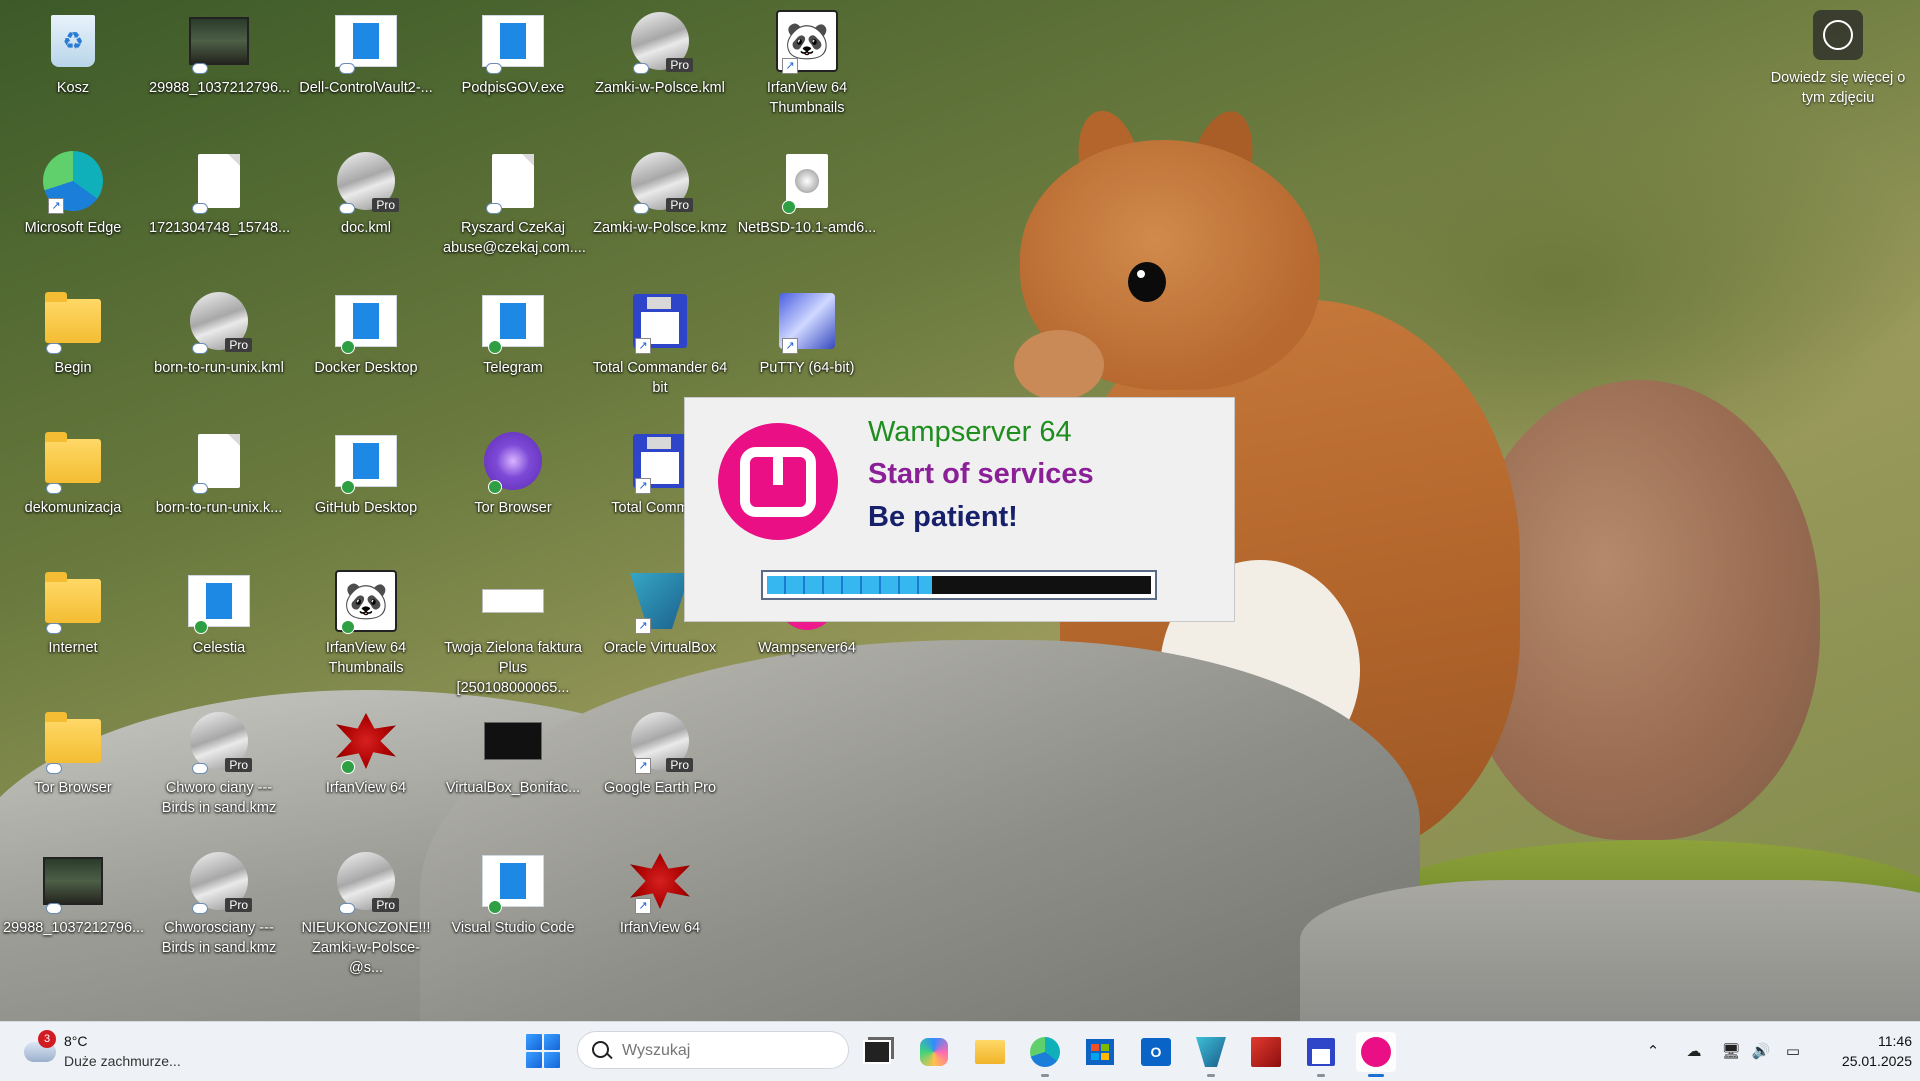 The image size is (1920, 1081). I want to click on desktop-icon-label: Tor Browser, so click(513, 508).